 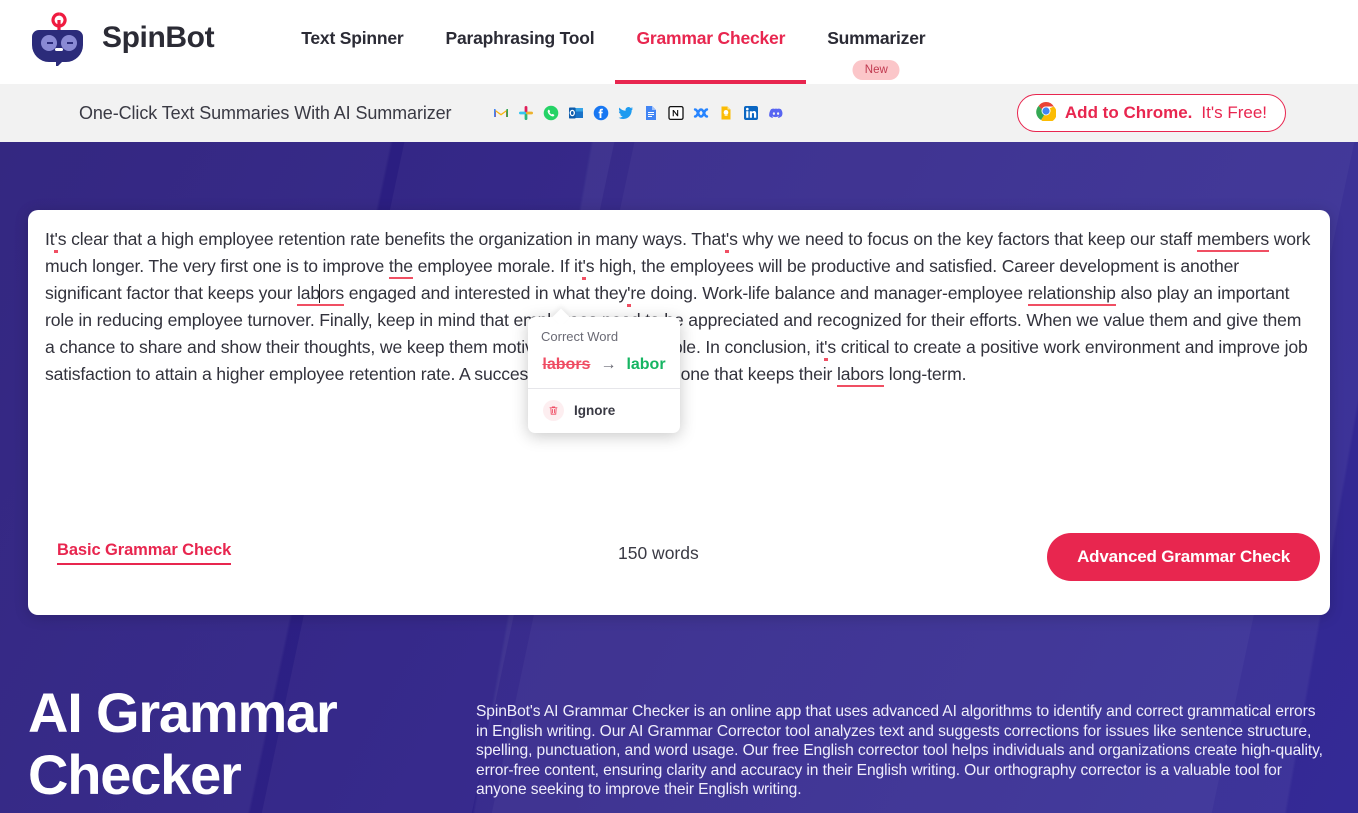 I want to click on outlook-icon, so click(x=576, y=113).